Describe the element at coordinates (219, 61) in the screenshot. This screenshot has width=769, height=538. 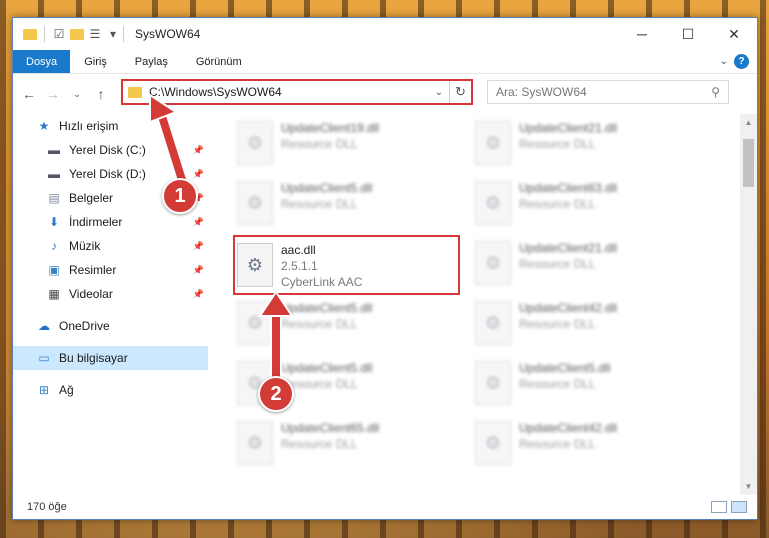
I see `tab-view: Görünüm` at that location.